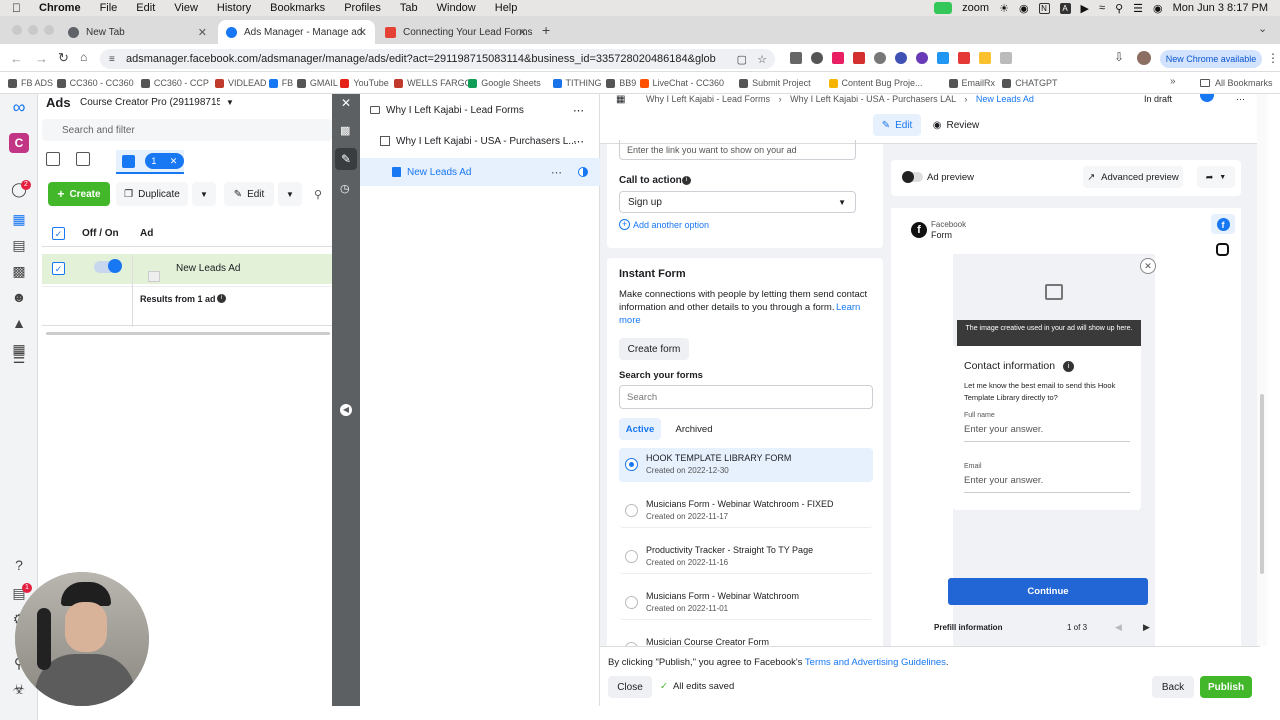 Image resolution: width=1280 pixels, height=720 pixels. What do you see at coordinates (152, 194) in the screenshot?
I see `duplicate-button: ❐ Duplicate` at bounding box center [152, 194].